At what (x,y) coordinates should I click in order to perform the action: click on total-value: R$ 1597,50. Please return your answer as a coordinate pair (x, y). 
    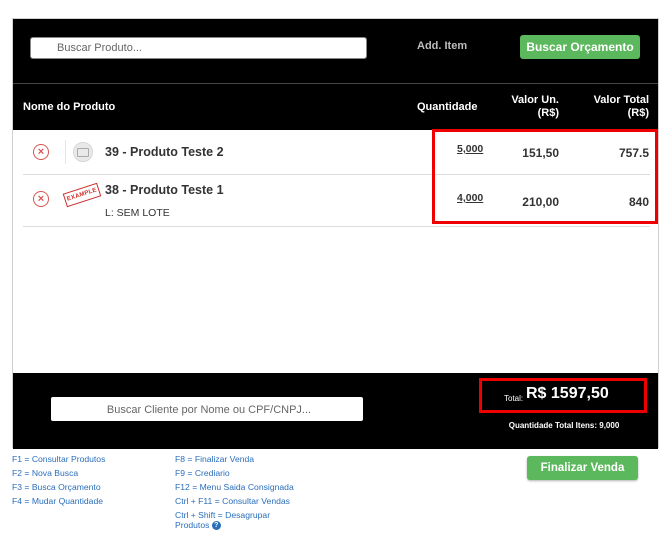
    Looking at the image, I should click on (567, 393).